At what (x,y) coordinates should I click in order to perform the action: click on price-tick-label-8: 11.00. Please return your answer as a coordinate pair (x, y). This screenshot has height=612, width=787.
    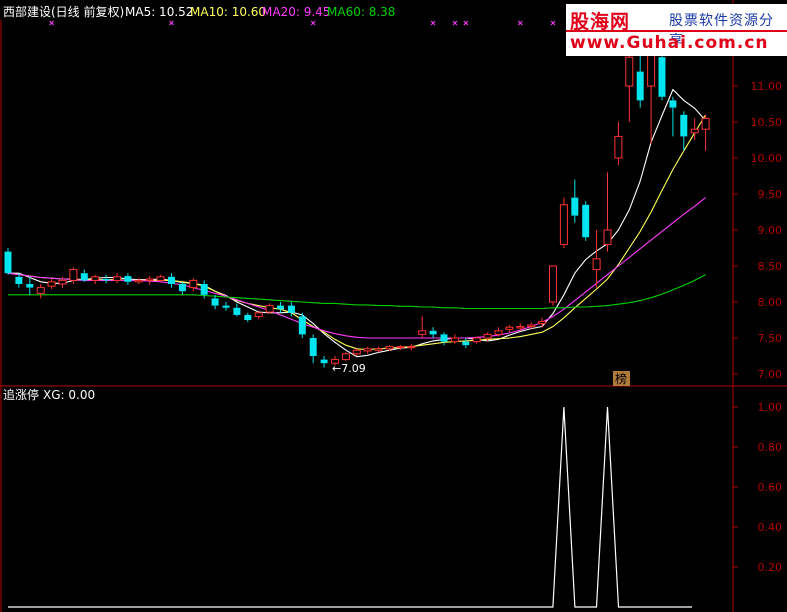
    Looking at the image, I should click on (767, 86).